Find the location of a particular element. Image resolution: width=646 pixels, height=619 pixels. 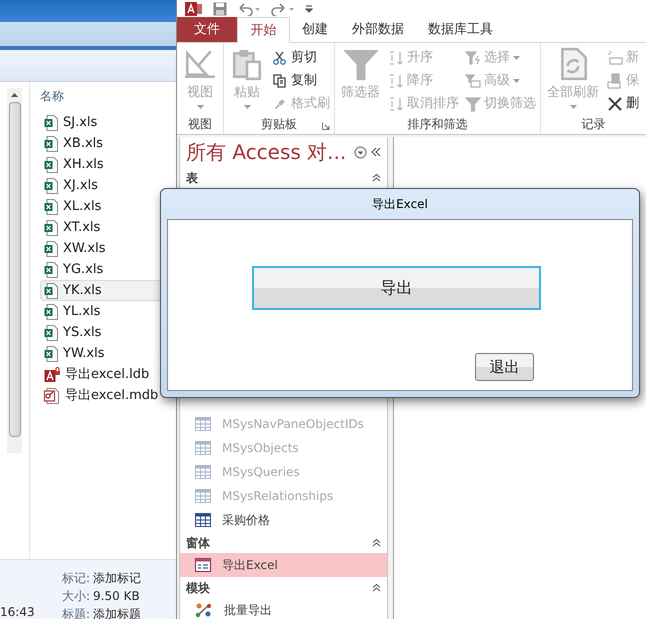

file-item: XL.xls is located at coordinates (108, 206).